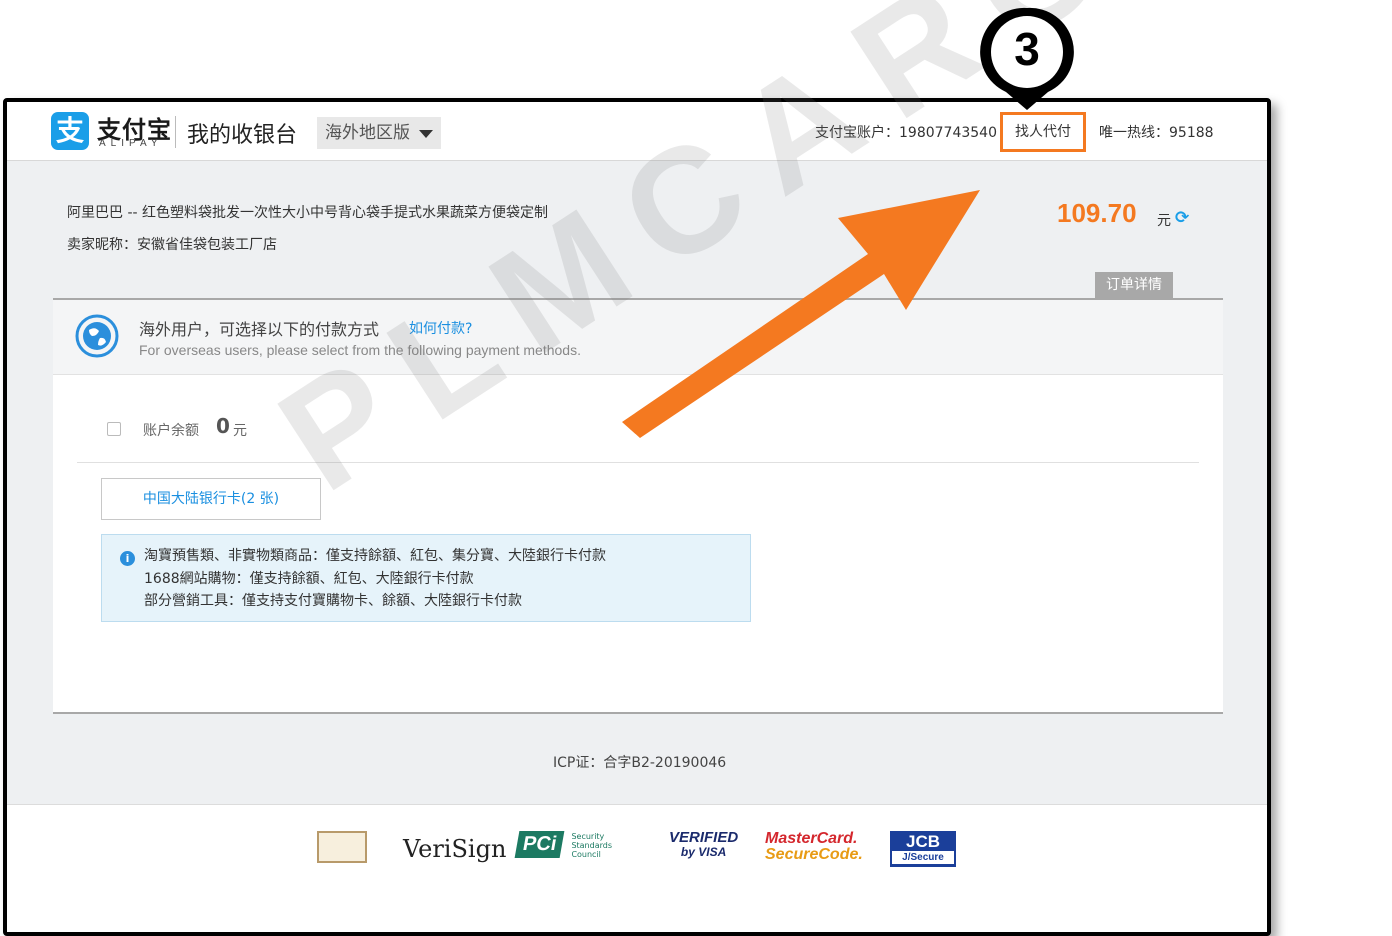  What do you see at coordinates (97, 336) in the screenshot?
I see `globe-icon` at bounding box center [97, 336].